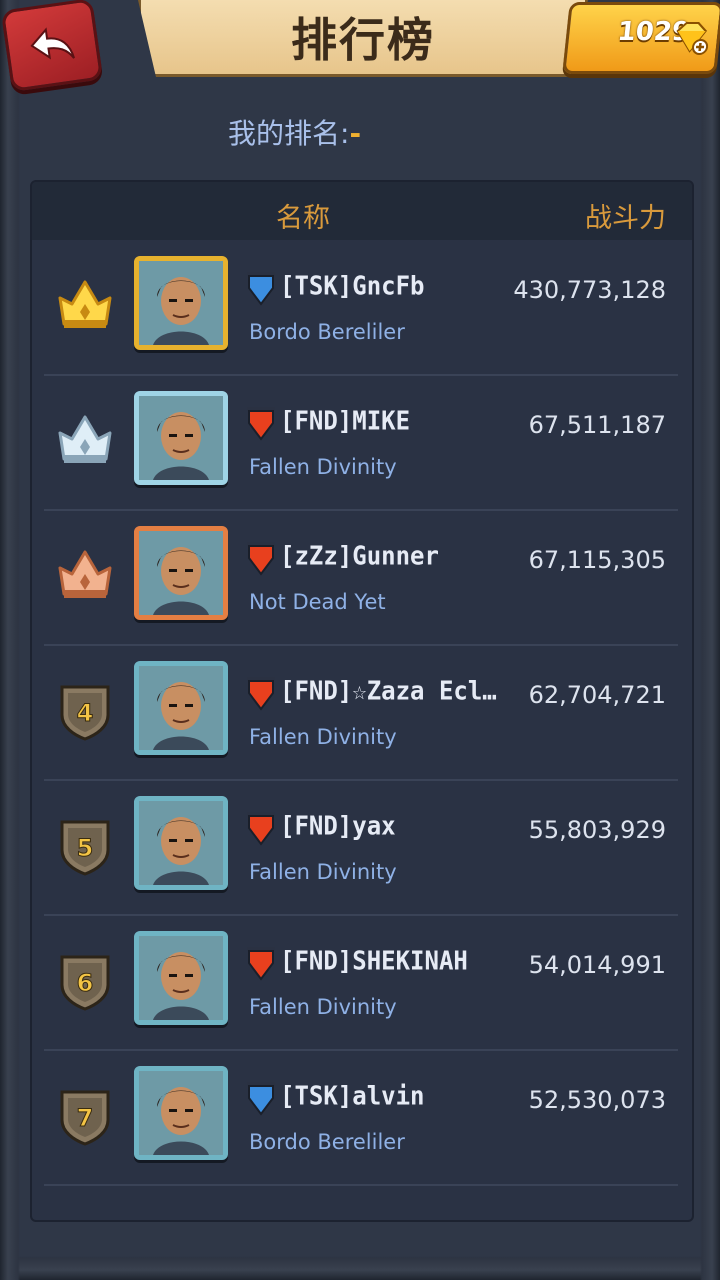 Image resolution: width=720 pixels, height=1280 pixels. I want to click on battle-power: 67,115,305, so click(597, 560).